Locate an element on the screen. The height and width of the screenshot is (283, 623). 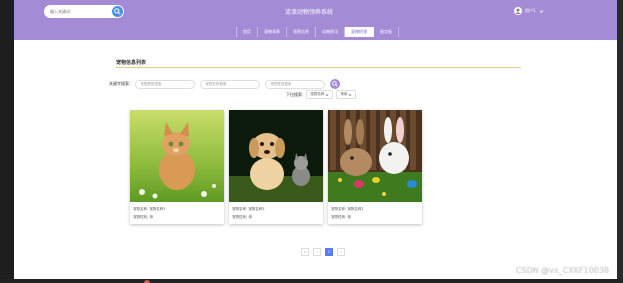
sort-row: 下拉搜索: 宠物名称 排序 is located at coordinates (321, 94).